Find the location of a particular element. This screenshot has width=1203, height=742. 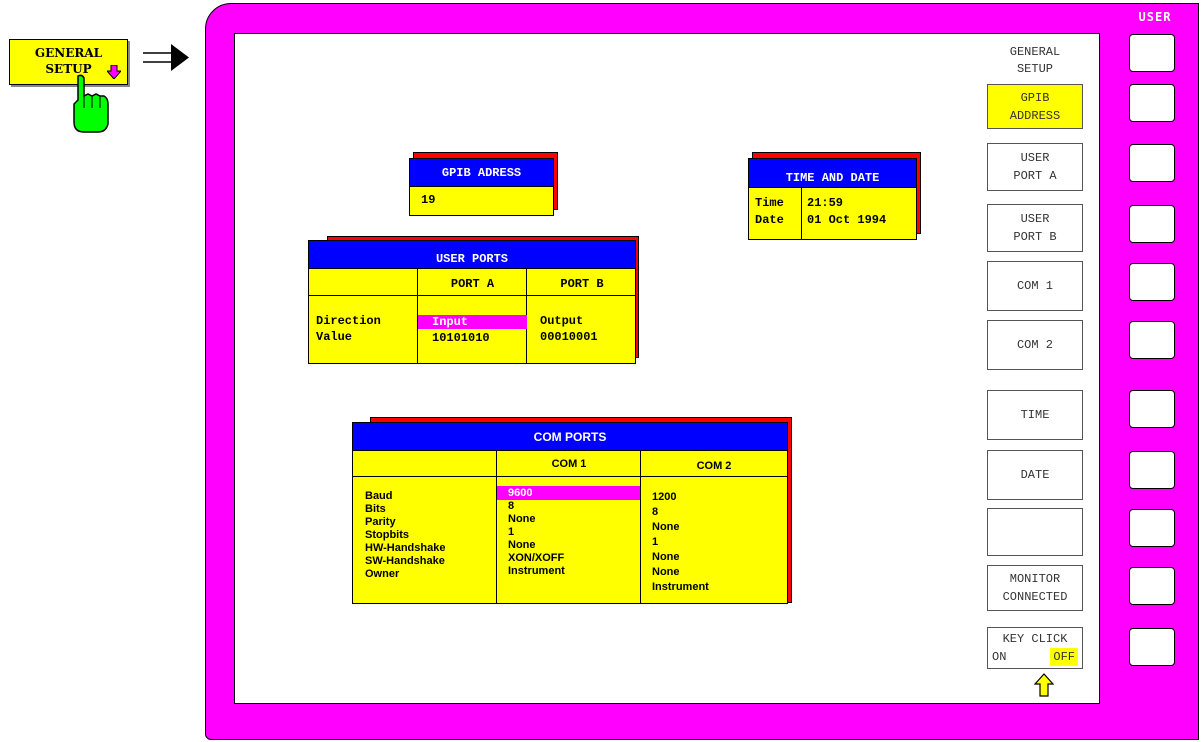

gpib-address-panel: GPIB ADRESS 19 is located at coordinates (481, 187).